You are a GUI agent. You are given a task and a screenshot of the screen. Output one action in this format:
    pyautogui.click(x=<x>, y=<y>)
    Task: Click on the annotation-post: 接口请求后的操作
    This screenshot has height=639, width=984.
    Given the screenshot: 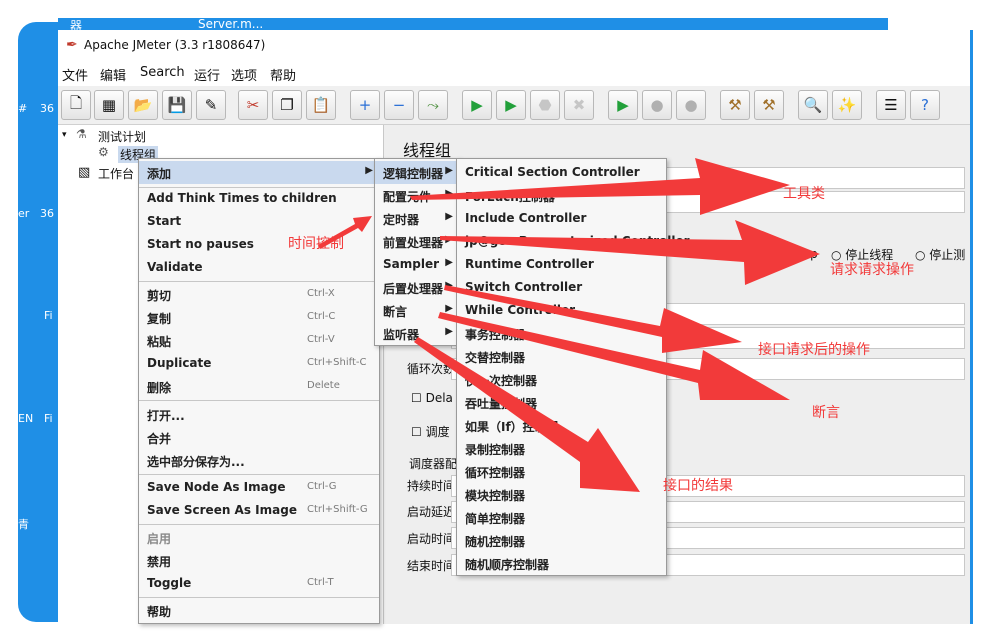 What is the action you would take?
    pyautogui.click(x=814, y=350)
    